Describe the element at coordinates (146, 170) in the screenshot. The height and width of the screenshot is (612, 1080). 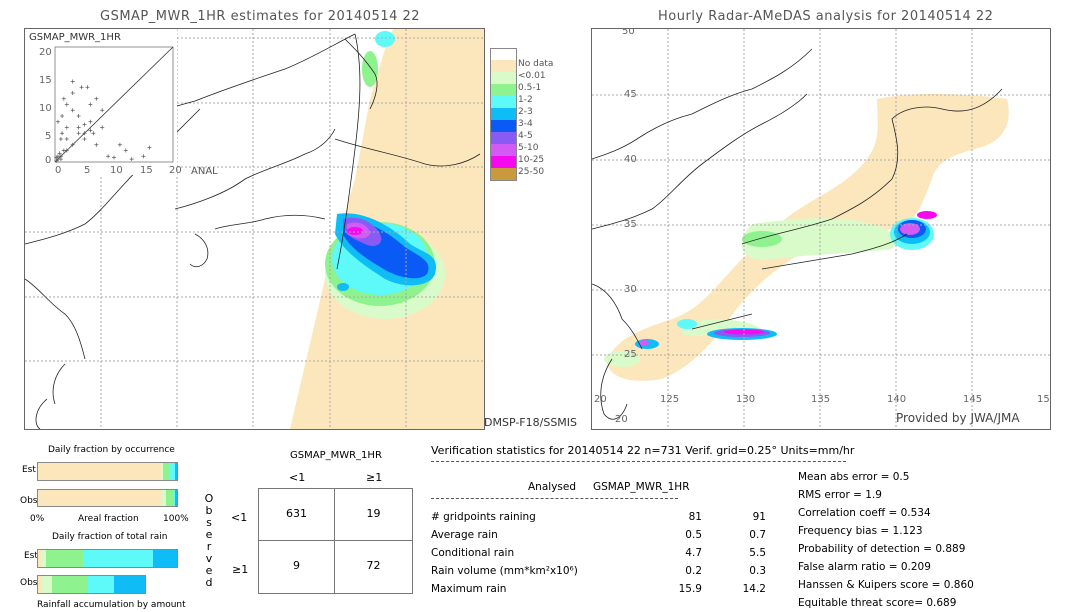
I see `scatter-xtick: 15` at that location.